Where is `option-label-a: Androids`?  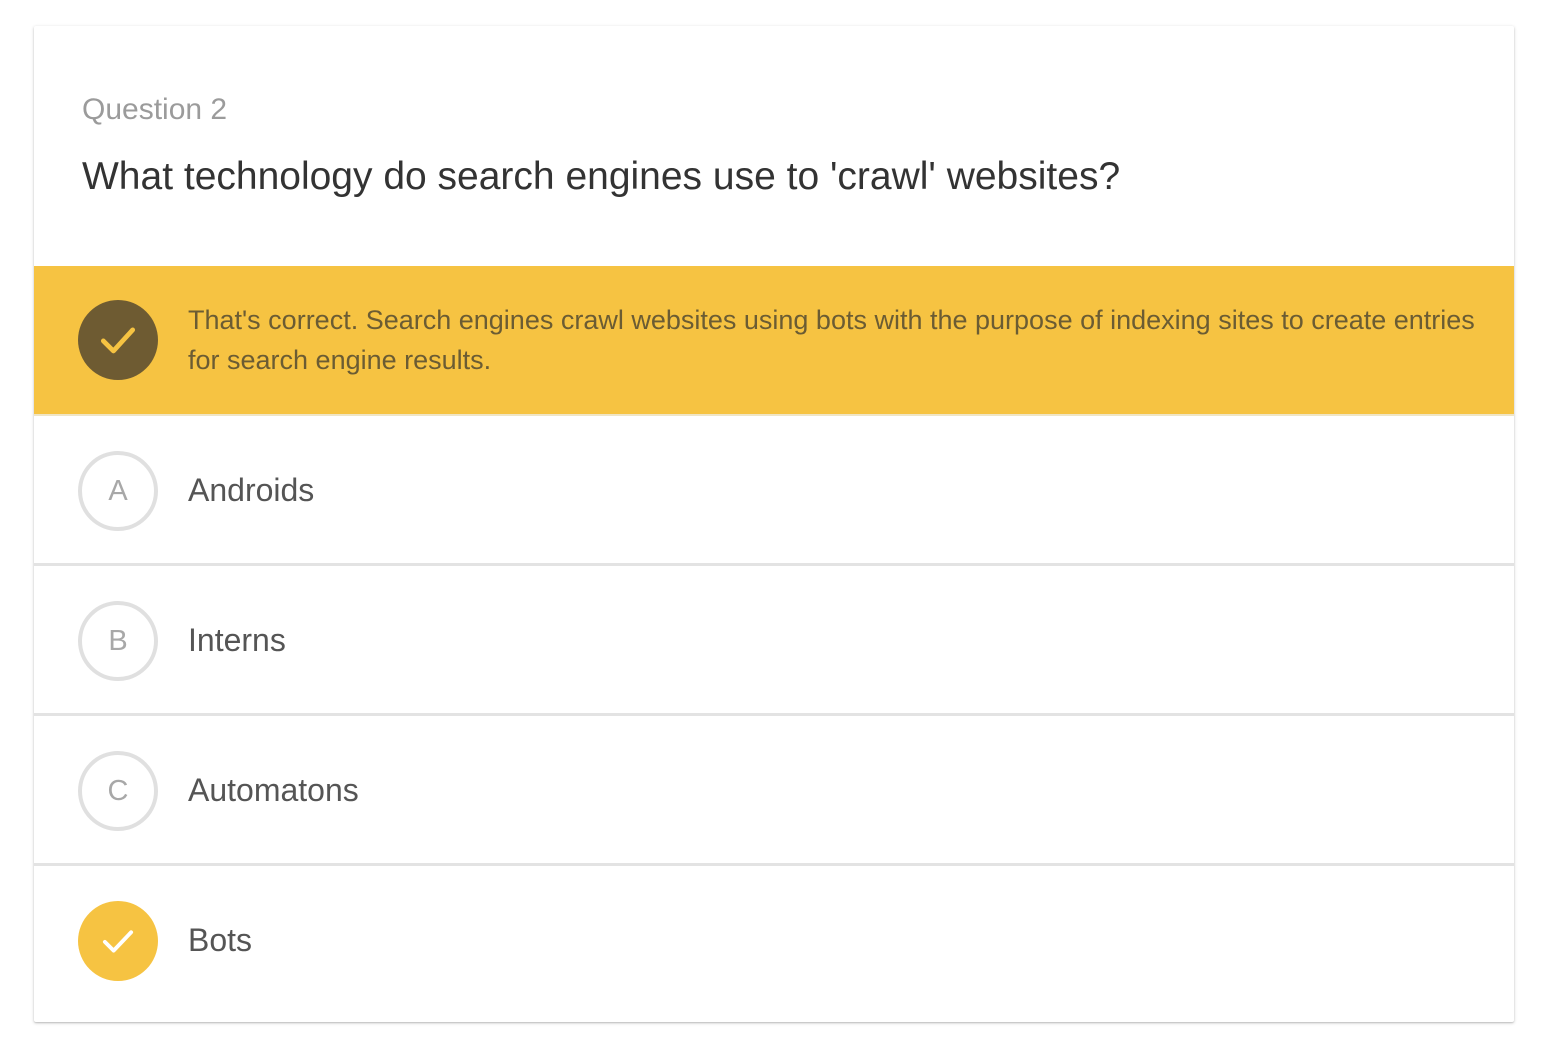
option-label-a: Androids is located at coordinates (251, 490).